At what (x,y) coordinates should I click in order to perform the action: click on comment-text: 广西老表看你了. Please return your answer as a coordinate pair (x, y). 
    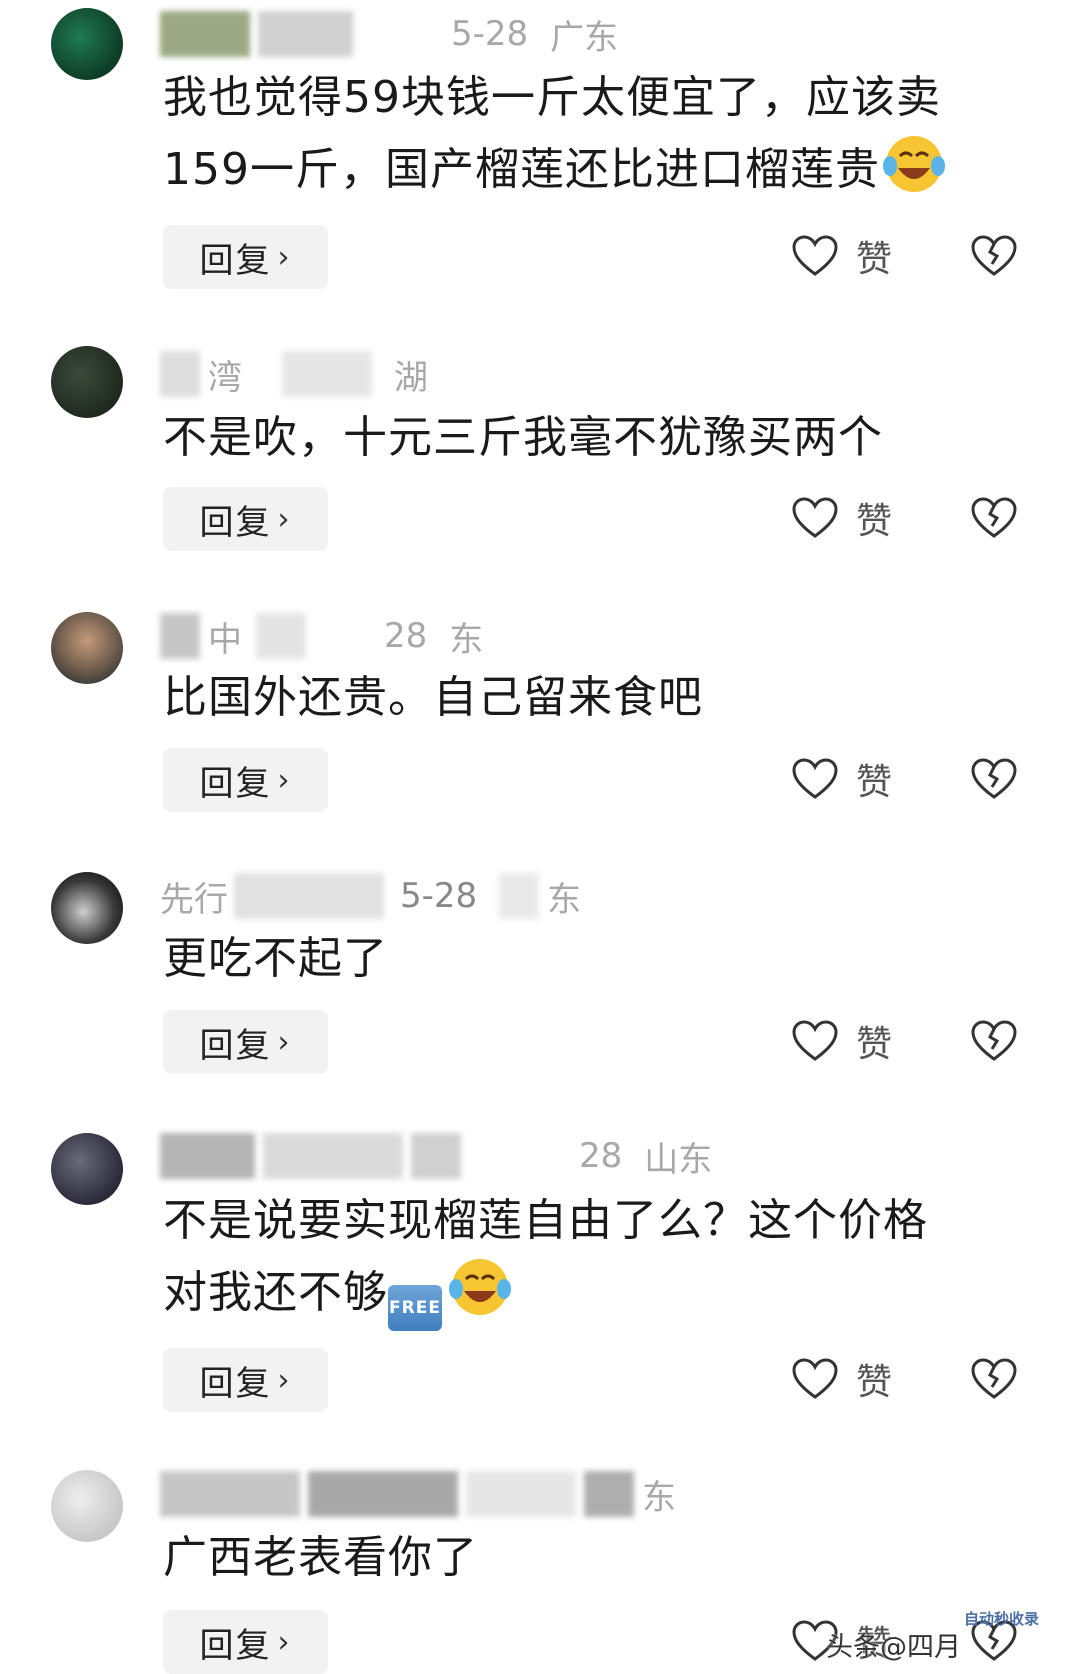
    Looking at the image, I should click on (320, 1557).